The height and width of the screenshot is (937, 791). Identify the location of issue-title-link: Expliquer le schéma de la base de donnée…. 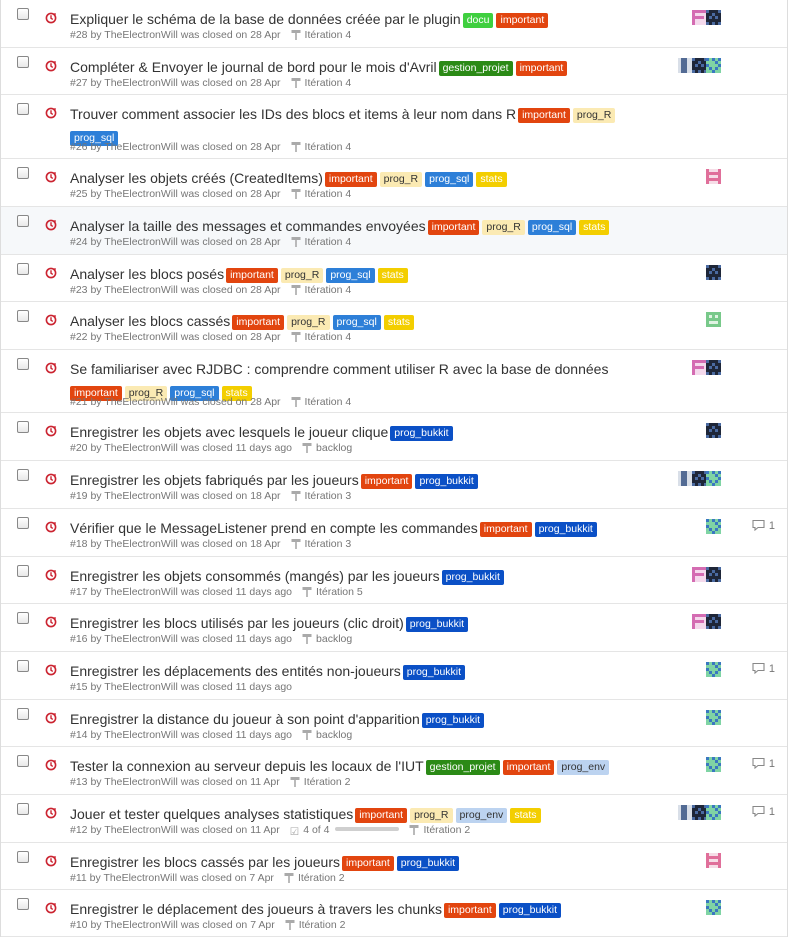
(265, 19).